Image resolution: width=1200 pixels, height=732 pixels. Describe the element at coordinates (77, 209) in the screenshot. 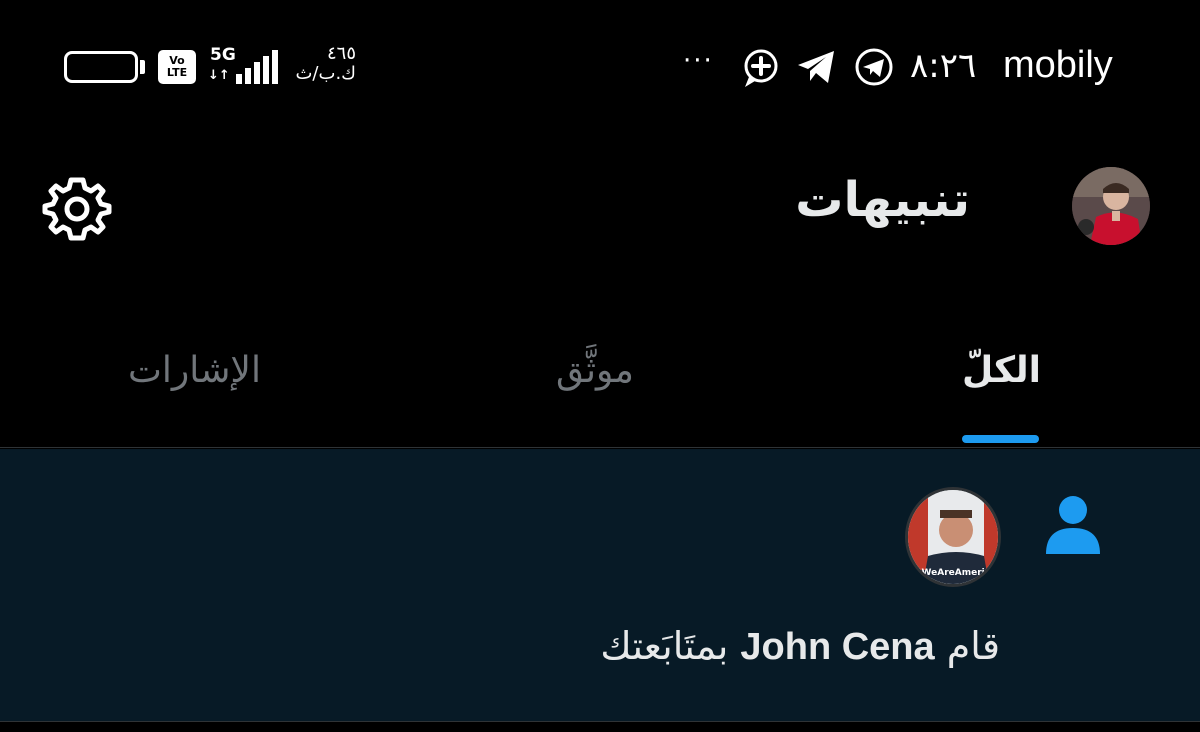

I see `gear-icon` at that location.